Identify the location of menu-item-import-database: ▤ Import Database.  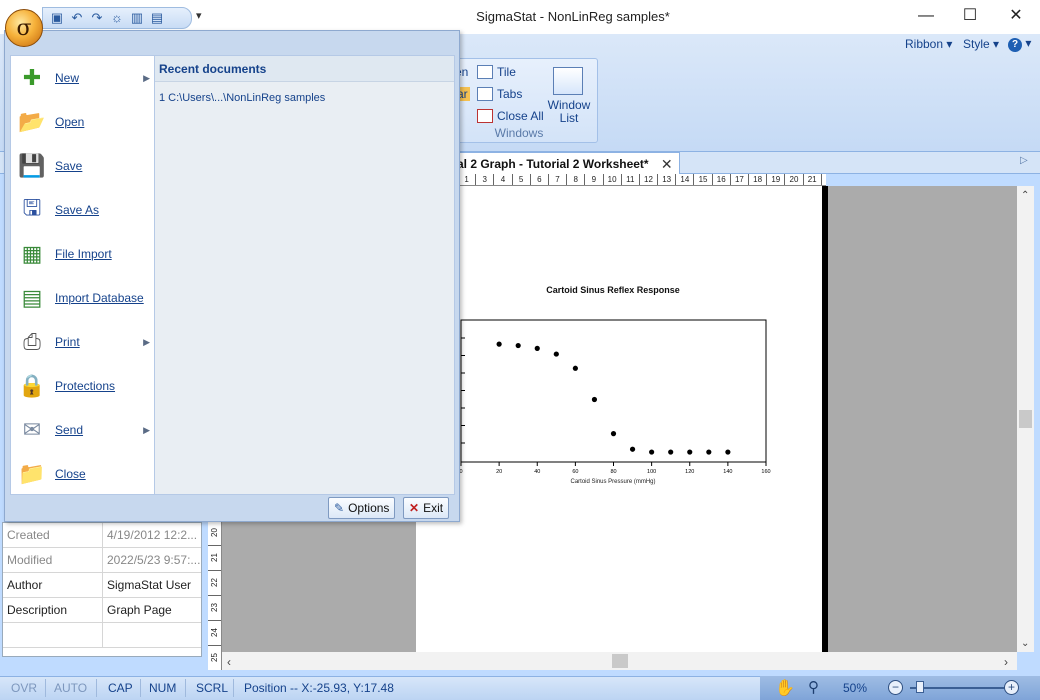
(83, 298).